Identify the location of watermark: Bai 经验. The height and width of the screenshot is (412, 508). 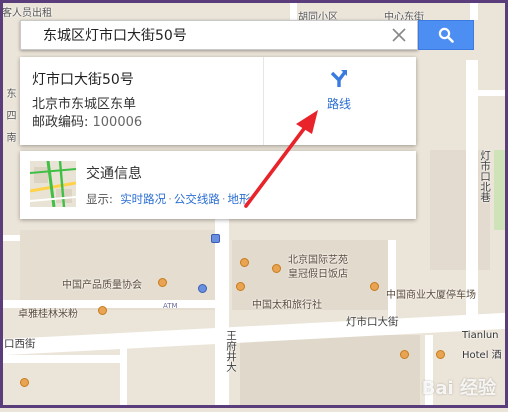
(458, 388).